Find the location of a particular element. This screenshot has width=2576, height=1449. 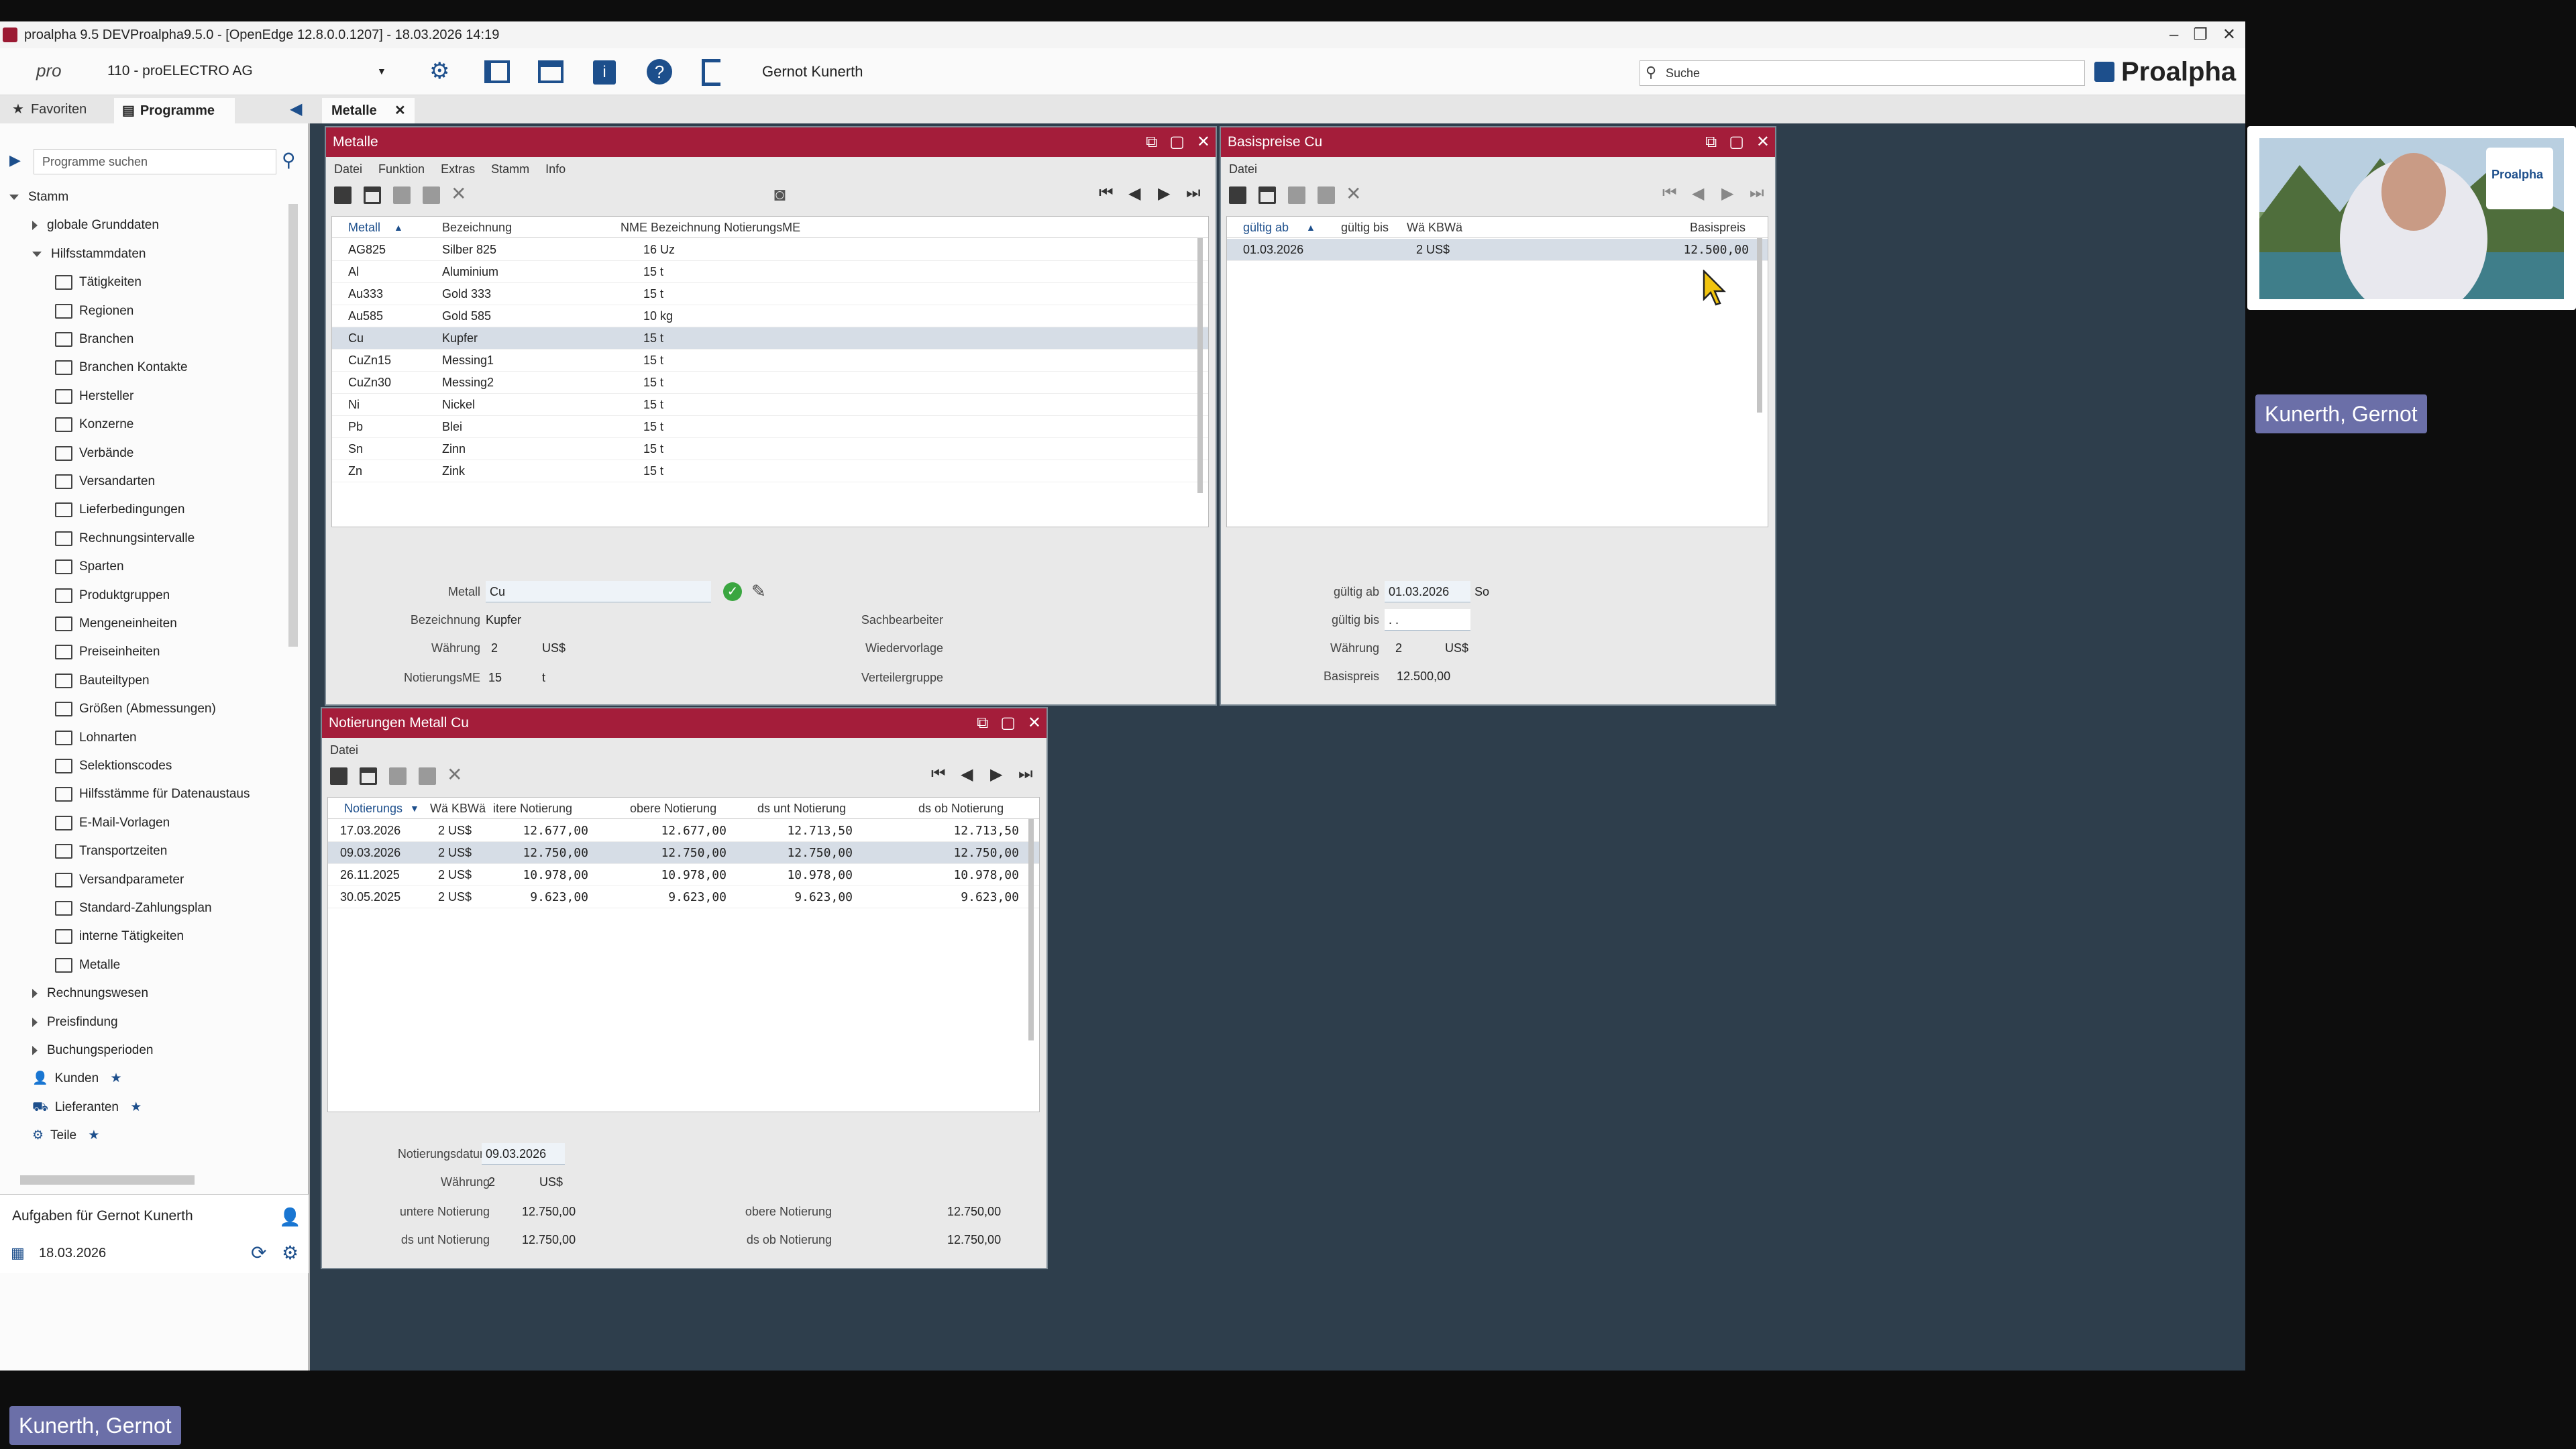

tab-metalle: Metalle ✕ is located at coordinates (368, 110).